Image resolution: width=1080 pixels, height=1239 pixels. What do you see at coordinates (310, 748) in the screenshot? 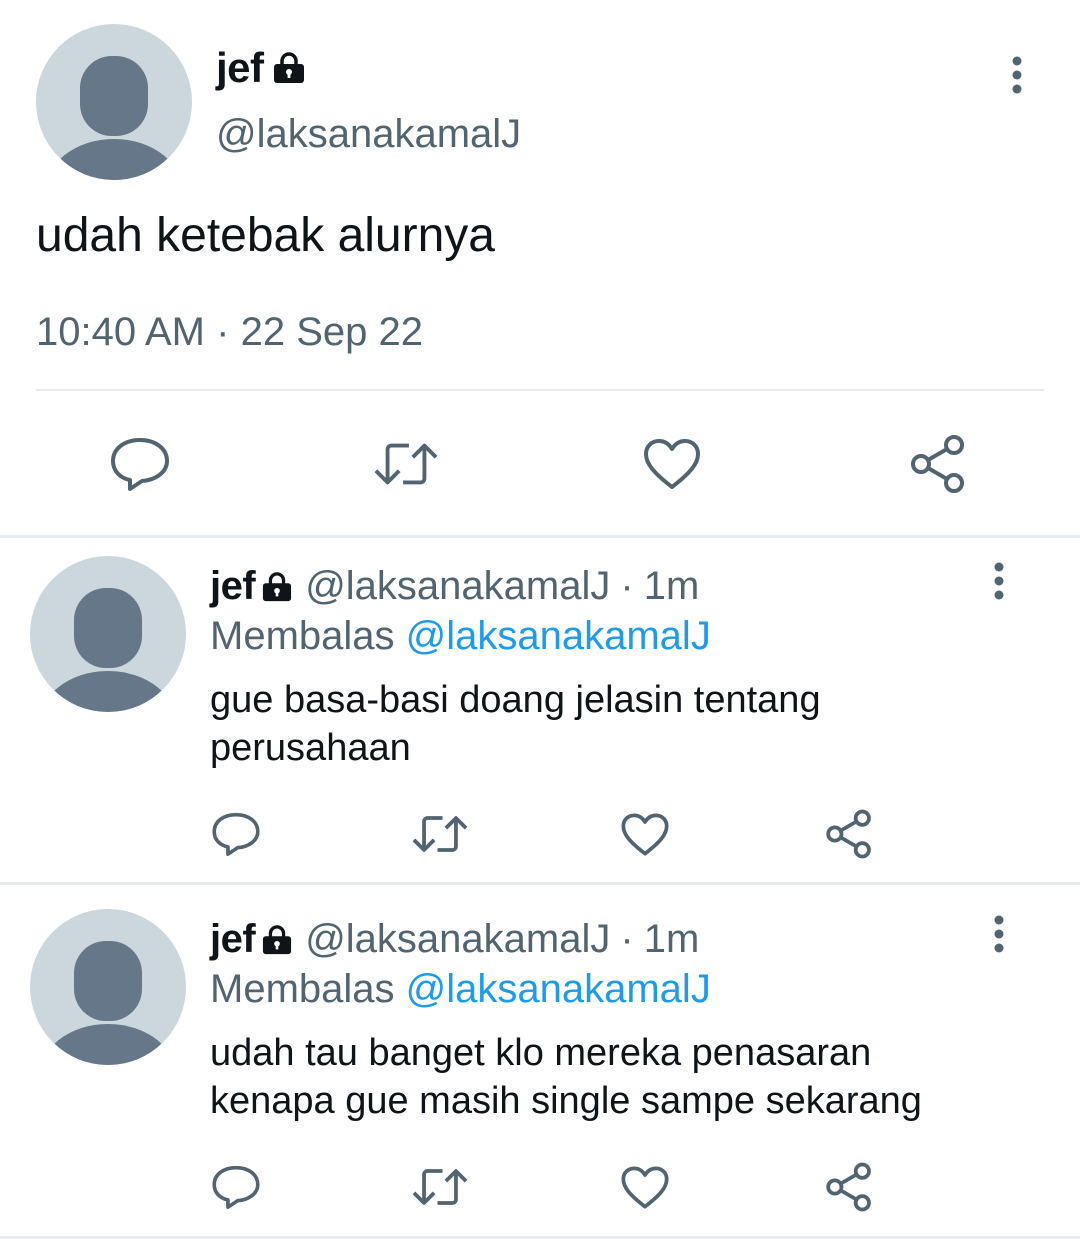
I see `tweet-text-line: perusahaan` at bounding box center [310, 748].